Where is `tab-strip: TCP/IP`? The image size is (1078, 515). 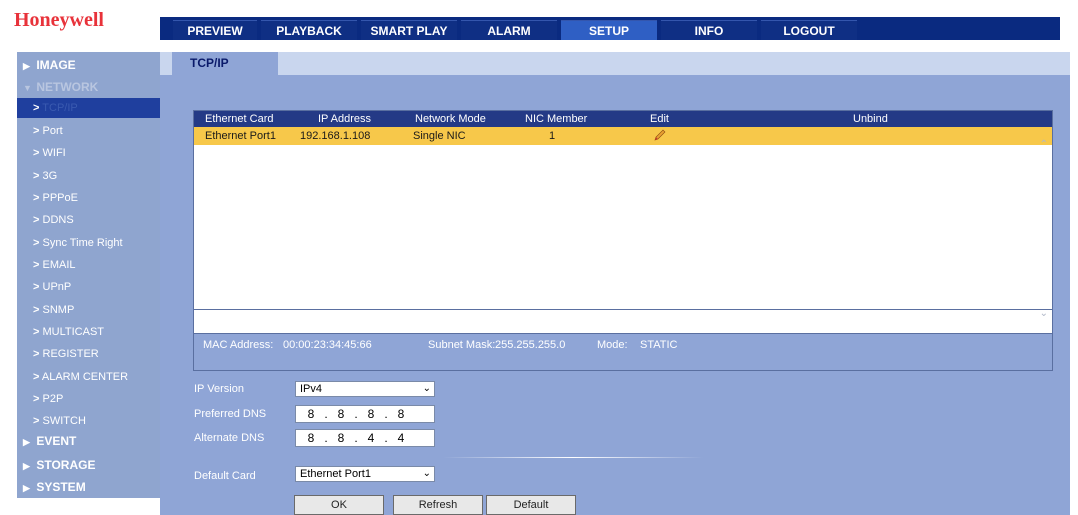 tab-strip: TCP/IP is located at coordinates (615, 63).